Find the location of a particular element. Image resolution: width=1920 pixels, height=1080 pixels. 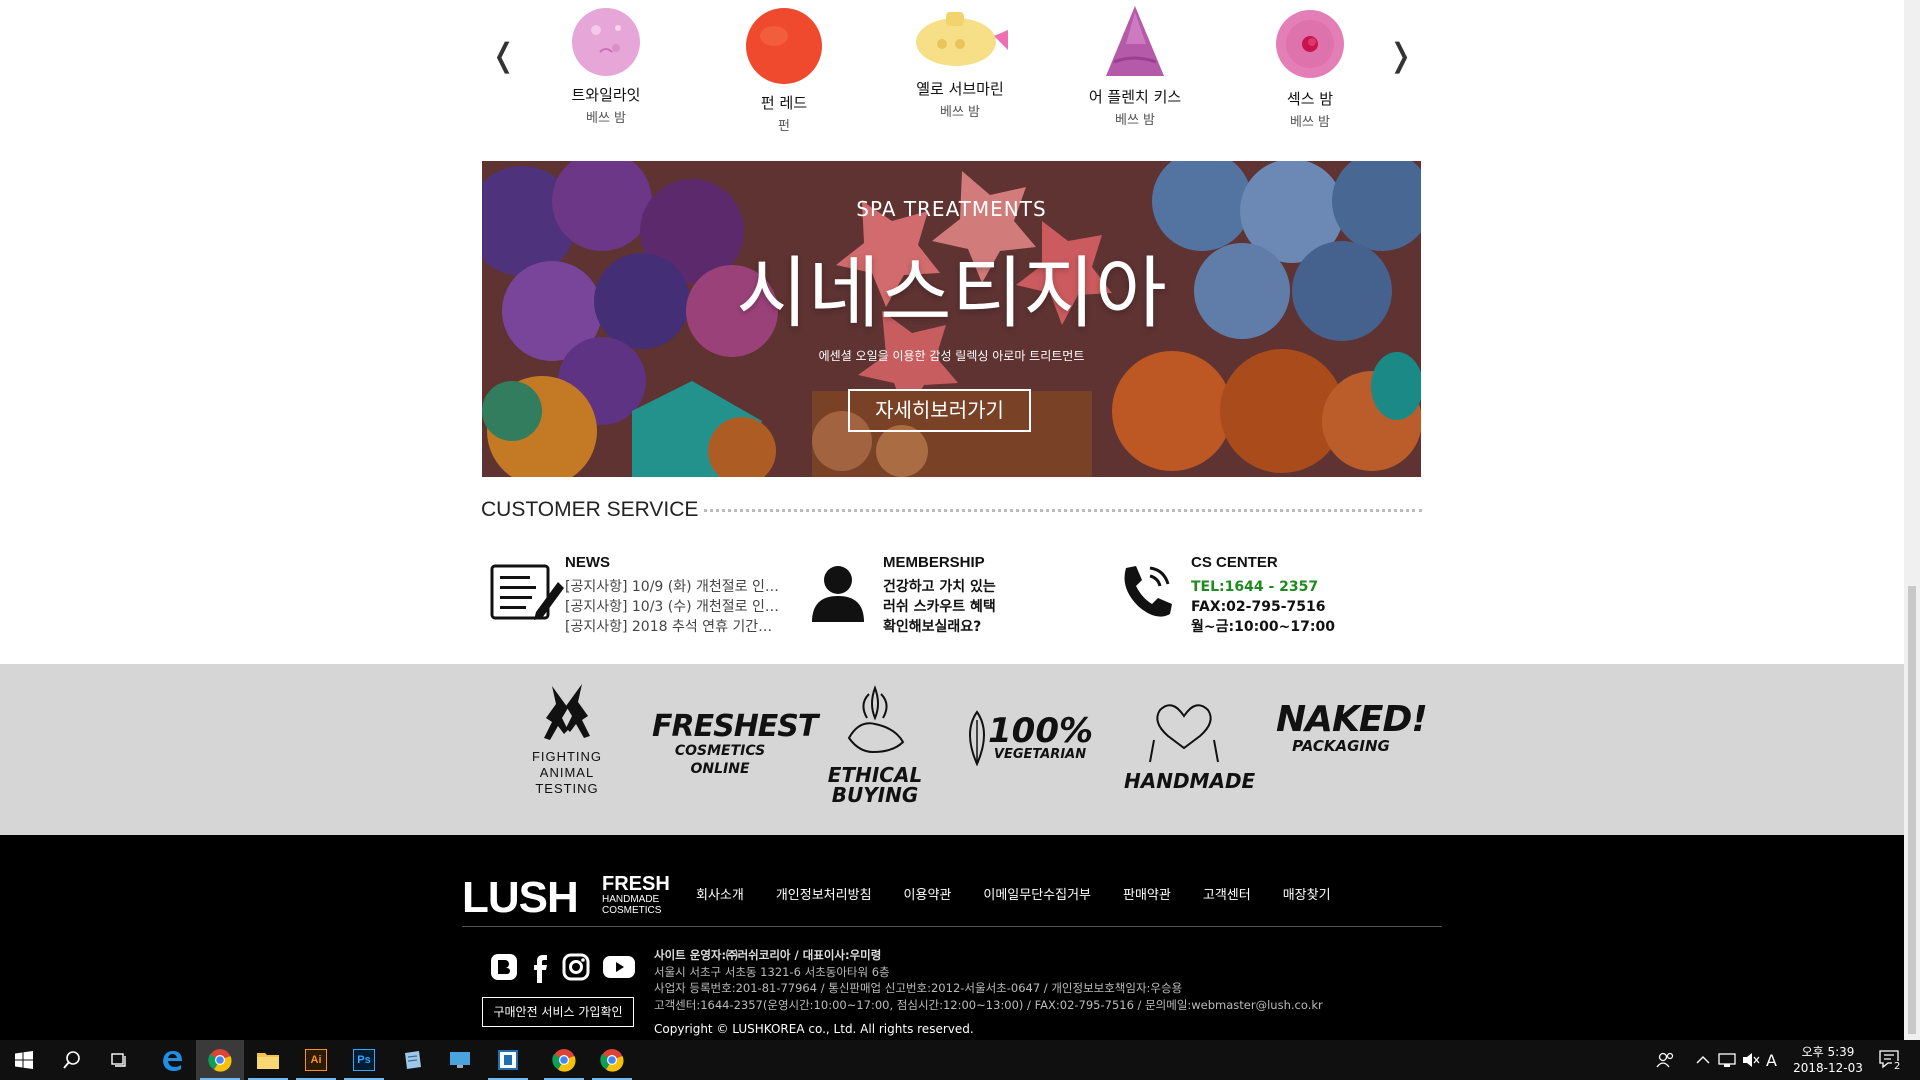

carousel-item-yellow-submarine: 옐로 서브마린 베쓰 밤 is located at coordinates (960, 63).